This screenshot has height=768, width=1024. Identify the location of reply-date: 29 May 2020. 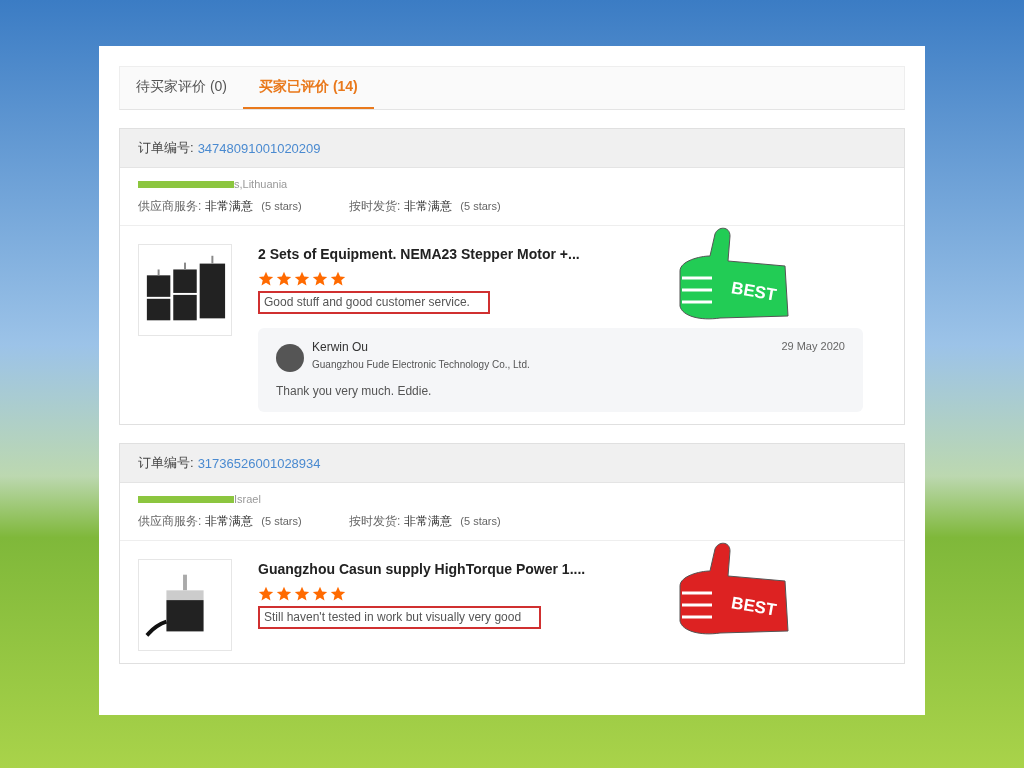
(813, 346).